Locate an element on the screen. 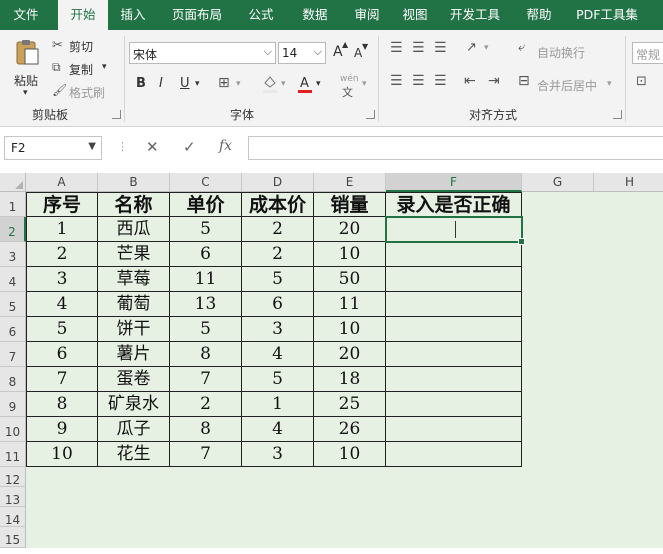  merge-dropdown-icon: ▾ is located at coordinates (609, 84).